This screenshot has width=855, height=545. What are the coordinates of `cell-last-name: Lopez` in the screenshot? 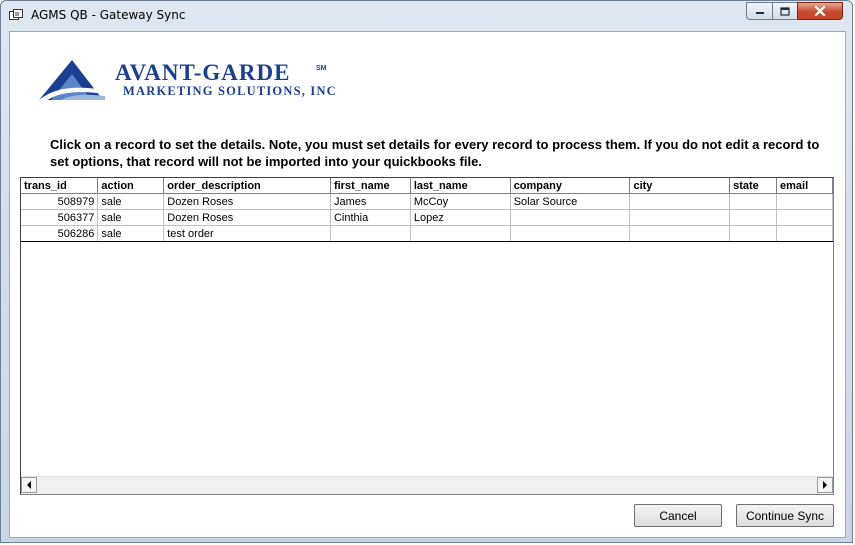 It's located at (460, 217).